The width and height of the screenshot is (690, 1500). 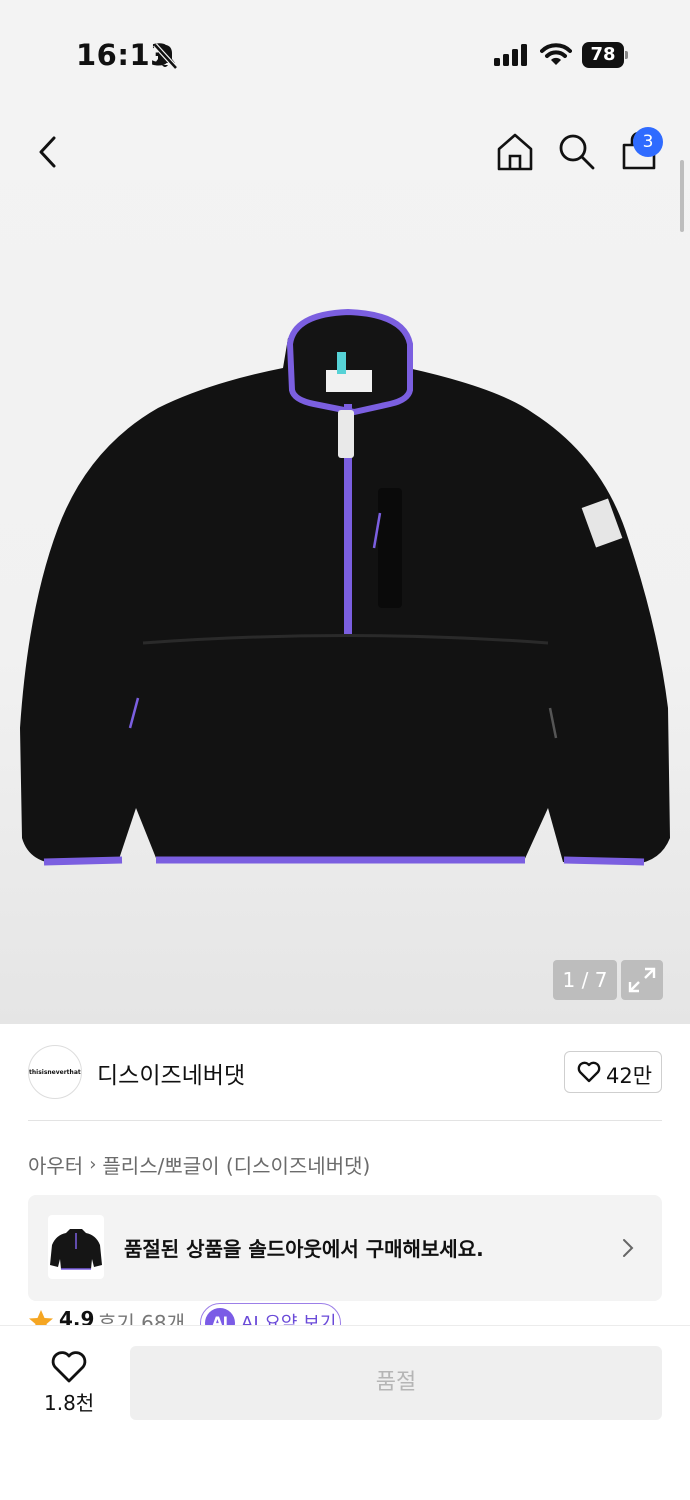 I want to click on battery-level: 78, so click(x=603, y=55).